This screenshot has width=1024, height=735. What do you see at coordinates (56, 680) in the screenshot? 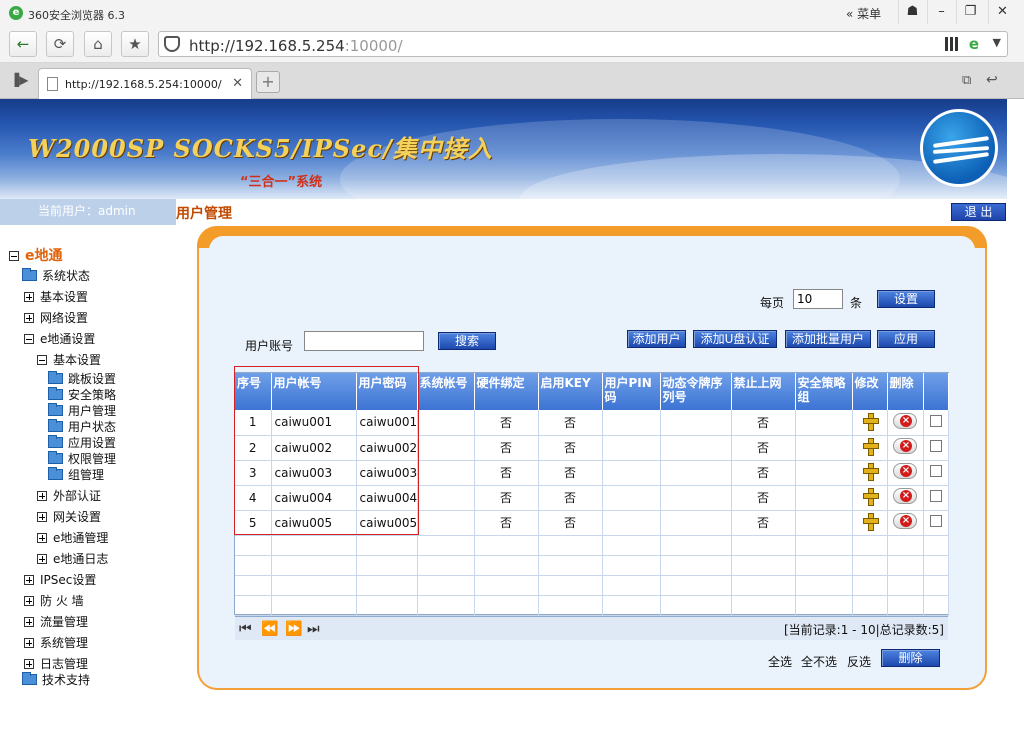
I see `sidebar-item-tech-support: 技术支持` at bounding box center [56, 680].